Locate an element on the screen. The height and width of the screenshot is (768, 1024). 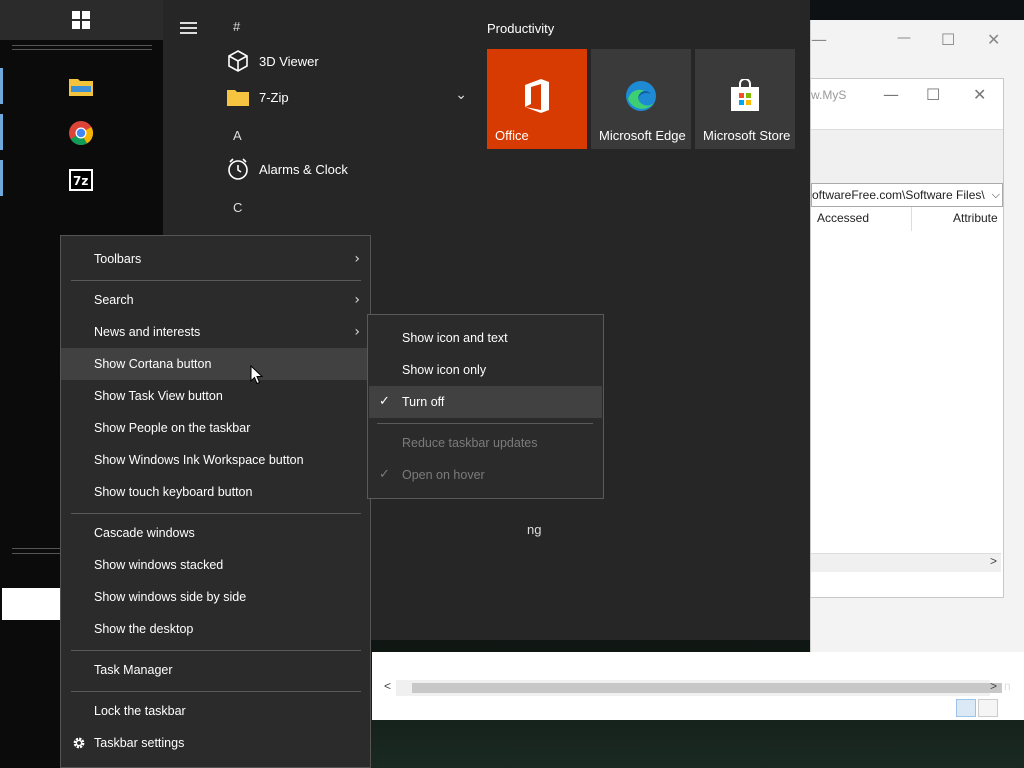
tile-microsoft-store: Microsoft Store is located at coordinates (745, 99).